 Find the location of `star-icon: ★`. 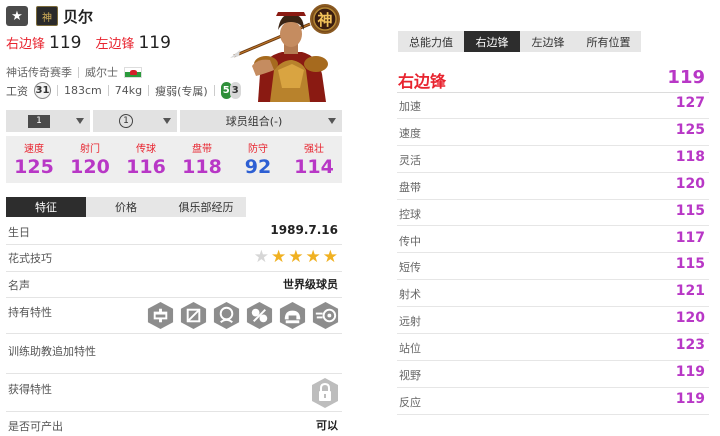

star-icon: ★ is located at coordinates (17, 16).